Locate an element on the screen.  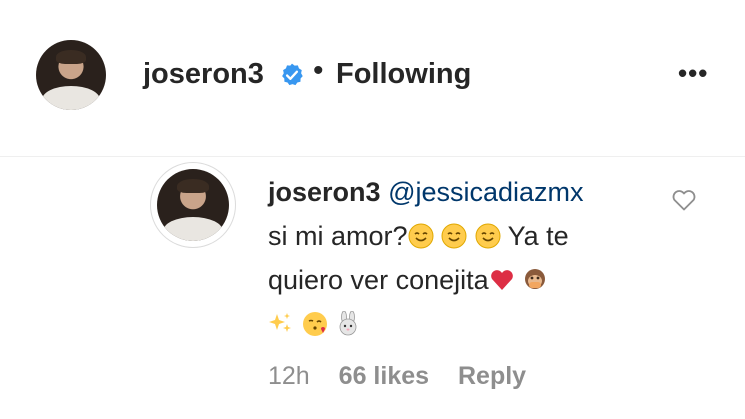
comment-username: joseron3 is located at coordinates (324, 192).